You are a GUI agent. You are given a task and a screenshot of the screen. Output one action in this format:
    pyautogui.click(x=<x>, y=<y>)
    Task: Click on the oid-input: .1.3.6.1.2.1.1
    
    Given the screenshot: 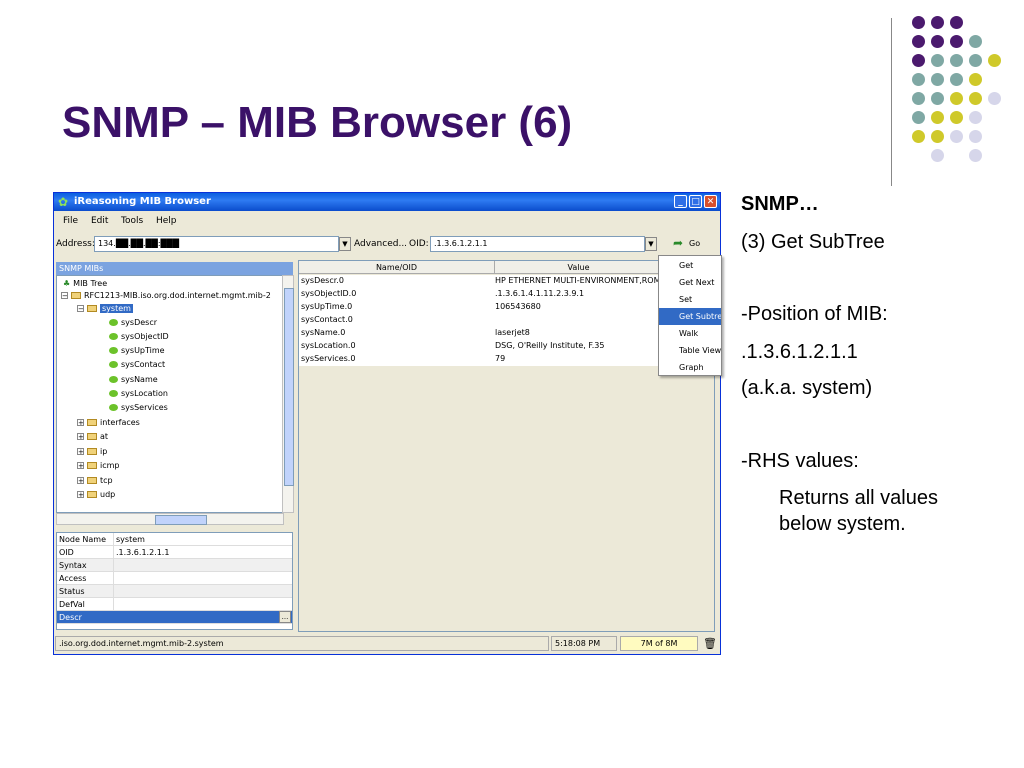 What is the action you would take?
    pyautogui.click(x=537, y=244)
    